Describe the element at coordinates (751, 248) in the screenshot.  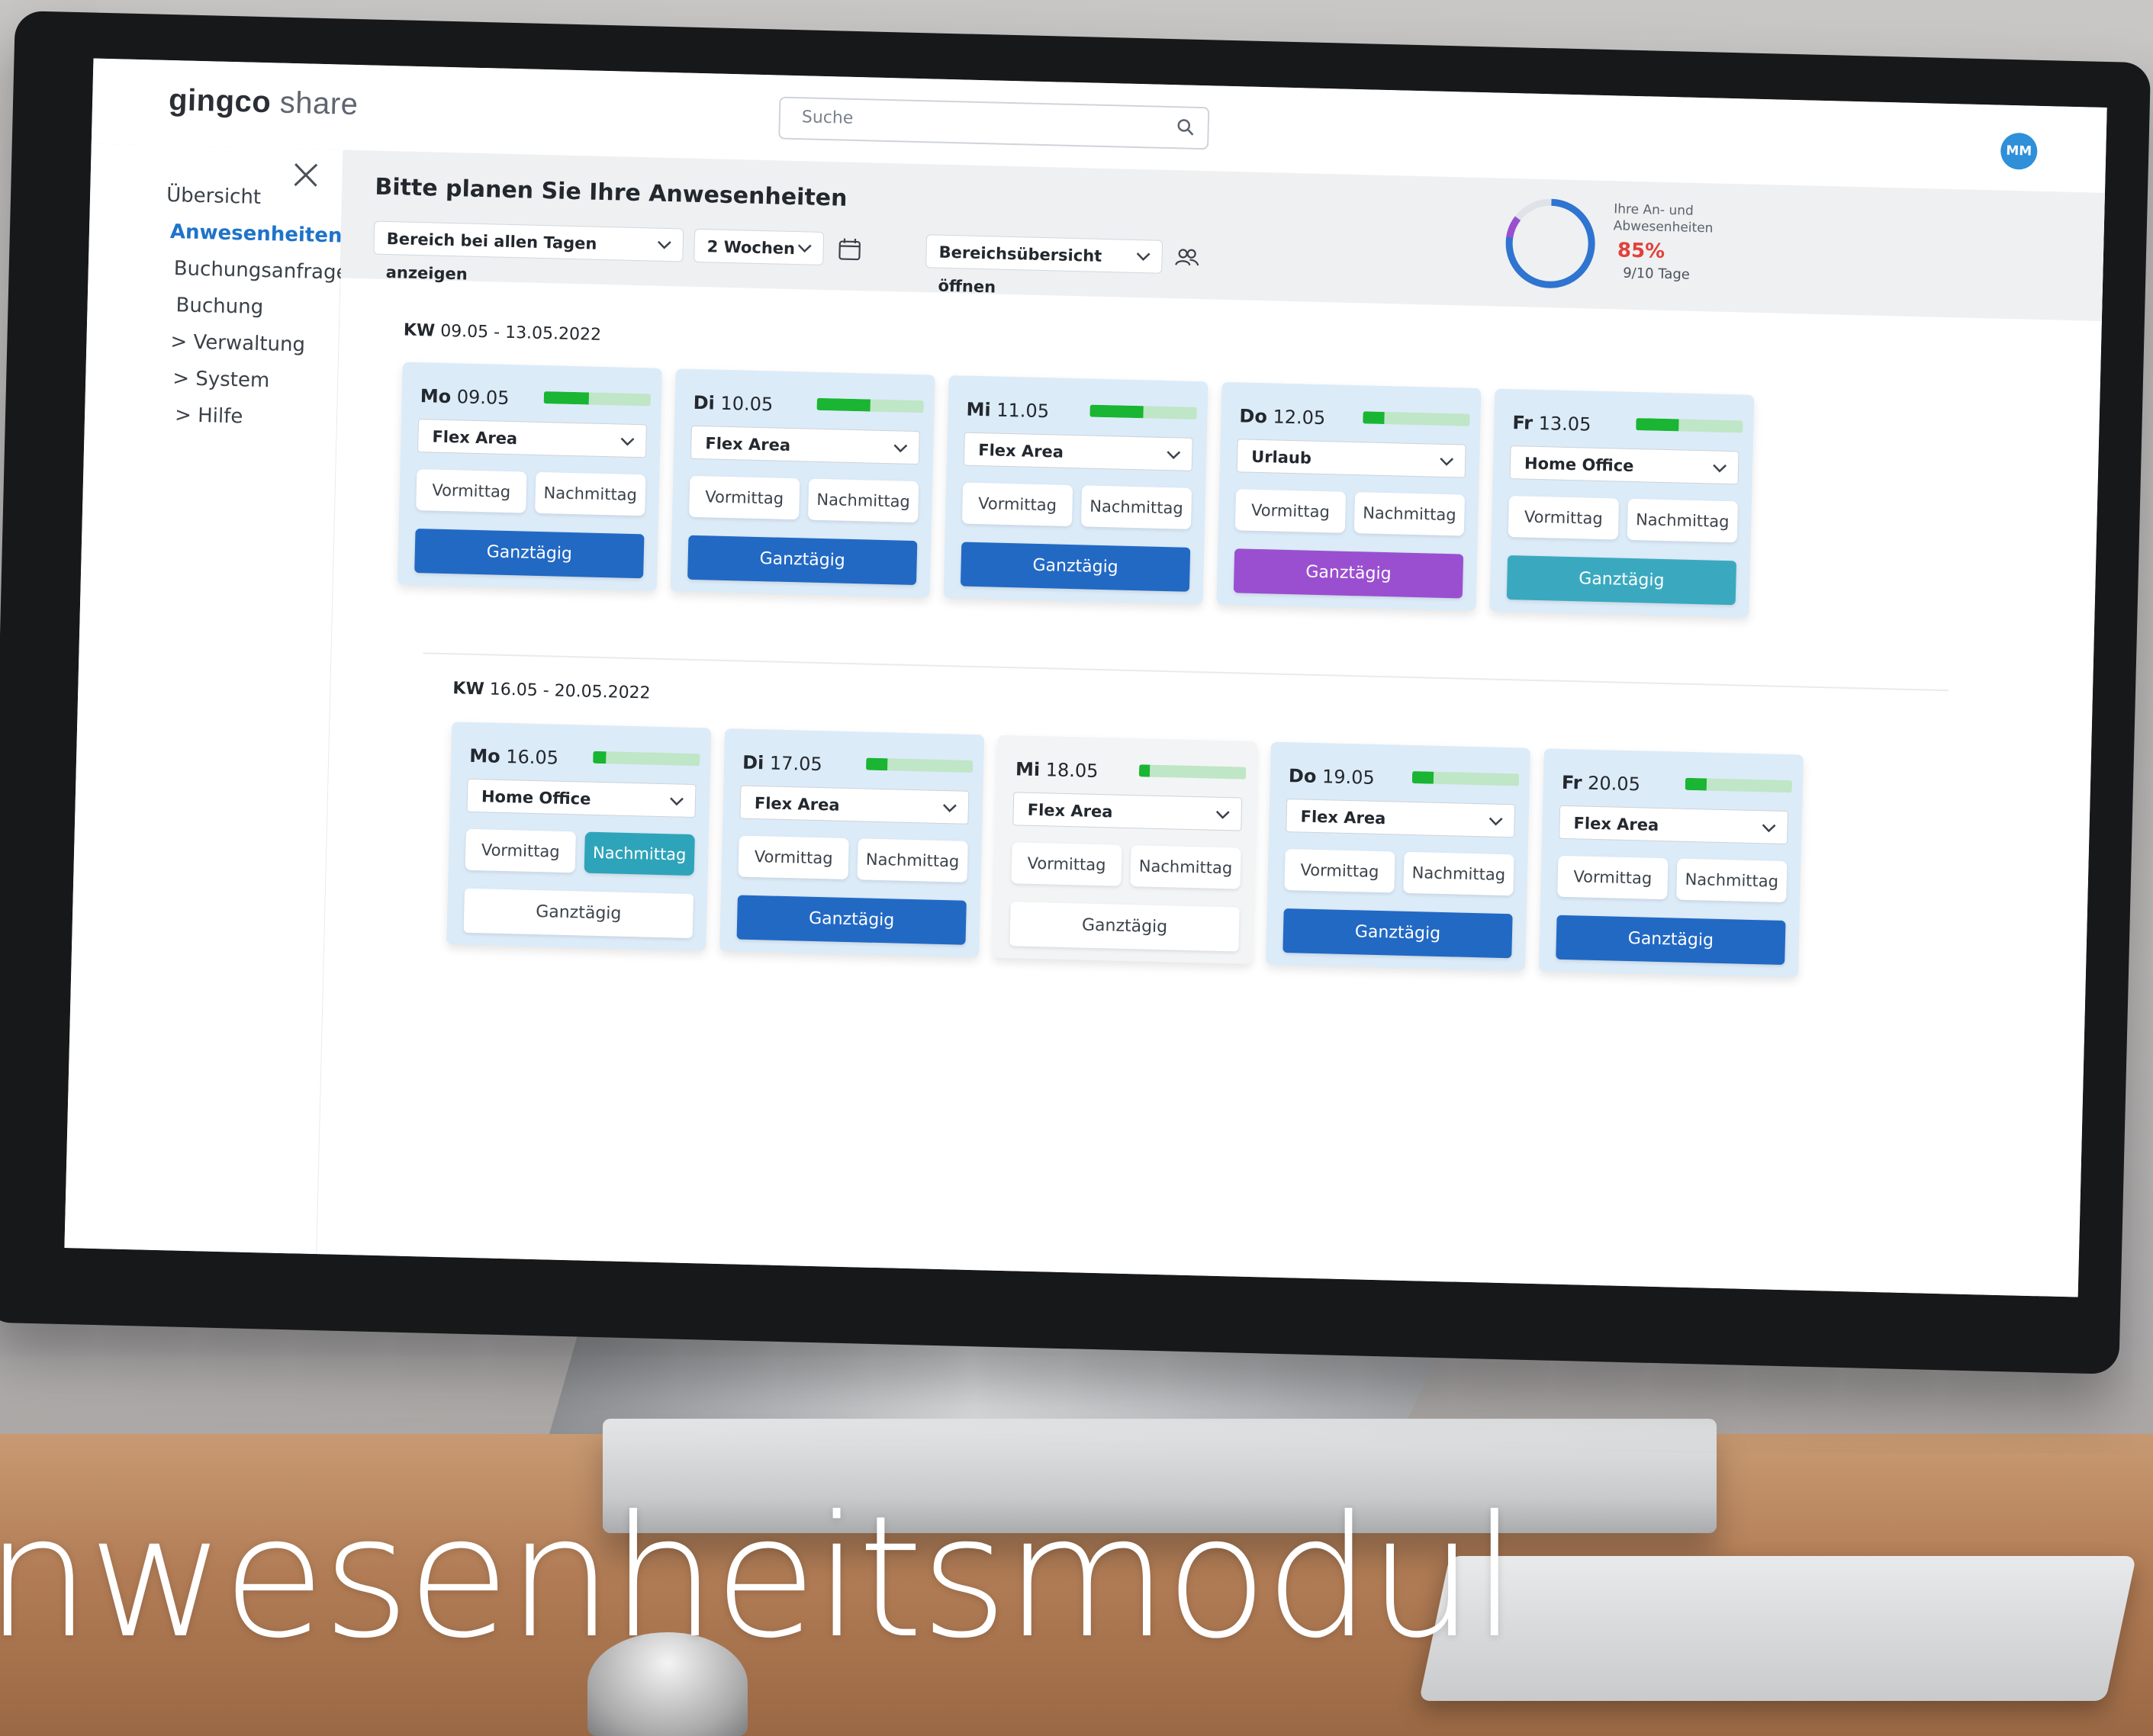
I see `period-label: 2 Wochen` at that location.